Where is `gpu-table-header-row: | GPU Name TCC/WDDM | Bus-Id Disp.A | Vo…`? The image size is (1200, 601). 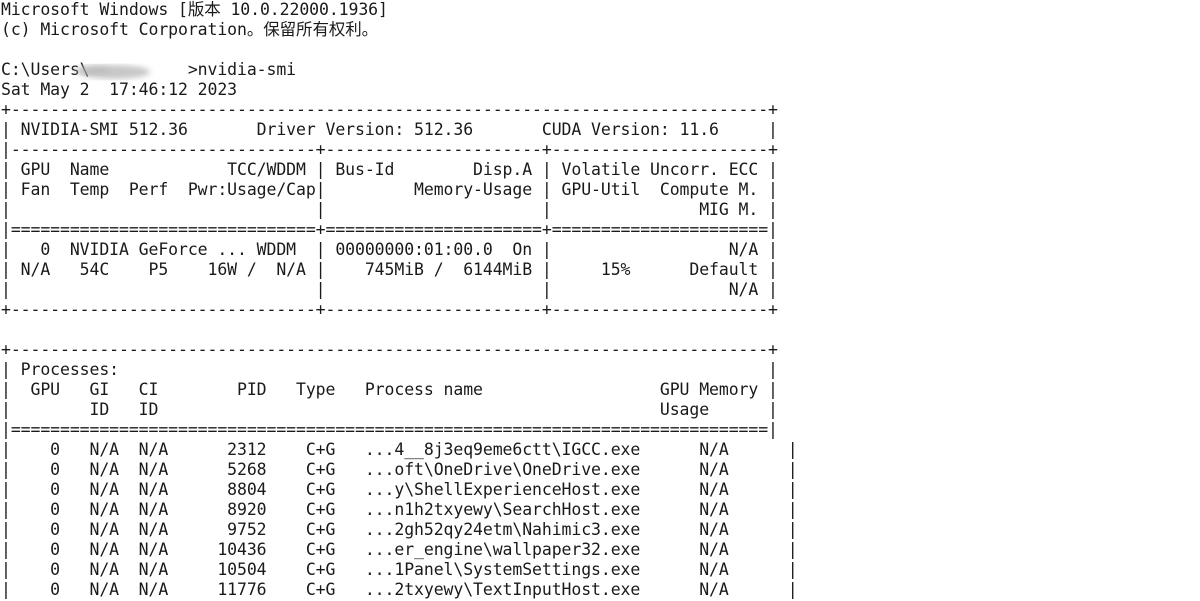 gpu-table-header-row: | GPU Name TCC/WDDM | Bus-Id Disp.A | Vo… is located at coordinates (389, 169).